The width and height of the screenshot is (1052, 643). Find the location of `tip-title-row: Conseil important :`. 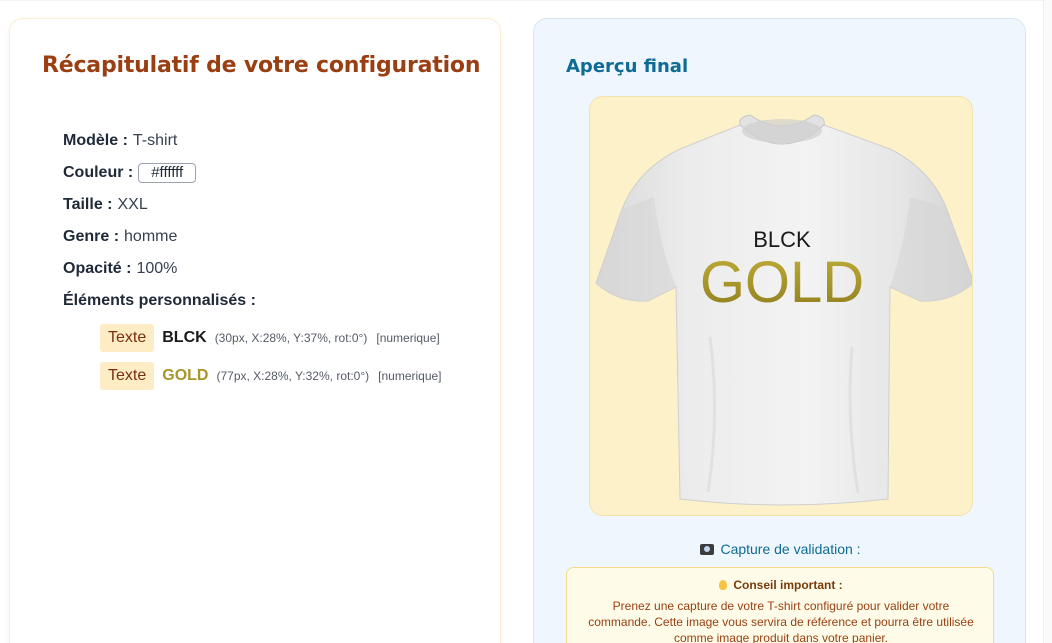

tip-title-row: Conseil important : is located at coordinates (781, 585).